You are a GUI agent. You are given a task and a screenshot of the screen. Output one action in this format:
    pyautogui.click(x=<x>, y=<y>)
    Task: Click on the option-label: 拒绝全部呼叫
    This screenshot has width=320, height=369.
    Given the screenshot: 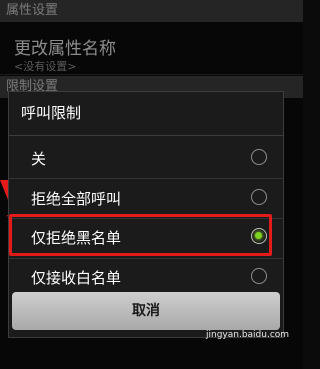 What is the action you would take?
    pyautogui.click(x=76, y=199)
    